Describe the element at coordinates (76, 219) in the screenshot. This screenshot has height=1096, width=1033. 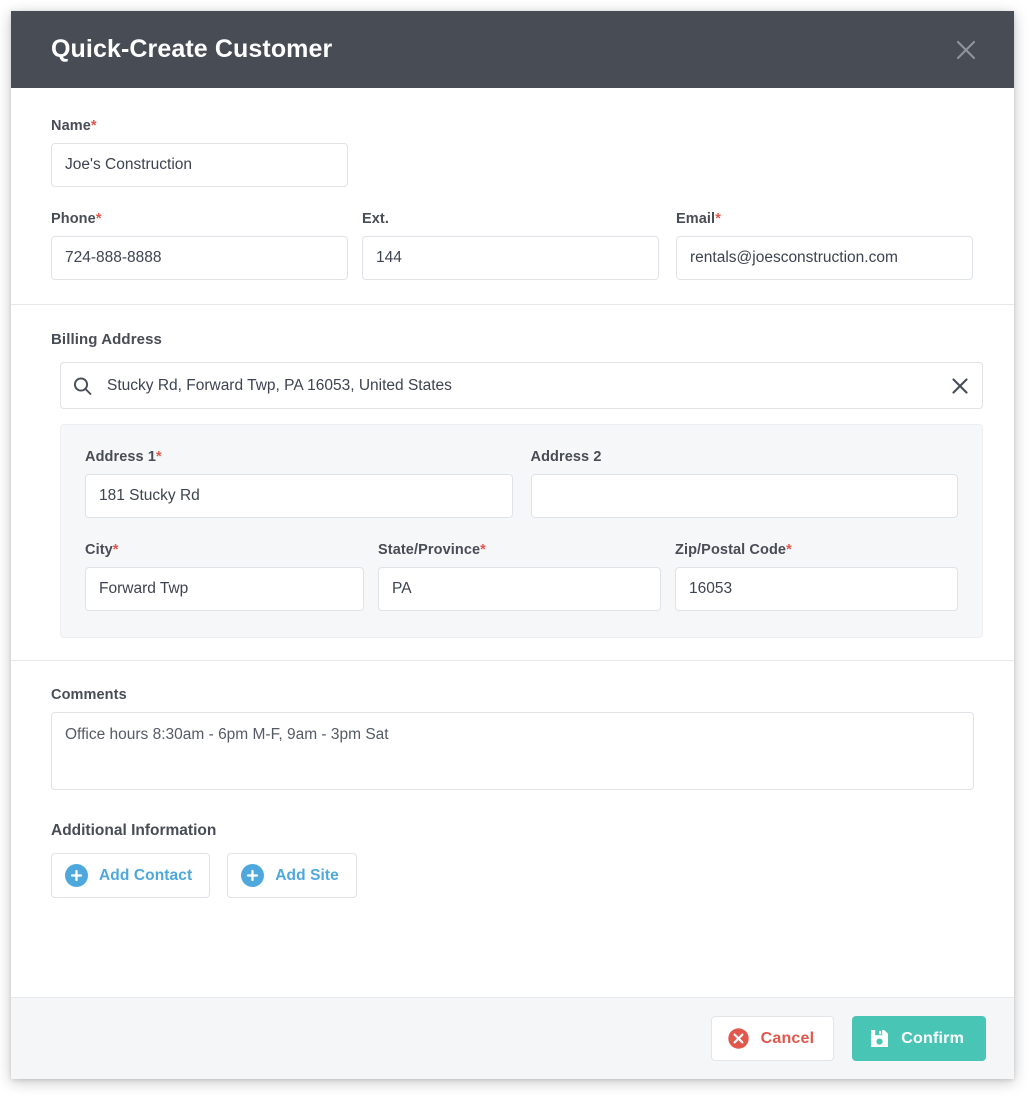
I see `phone-label: Phone*` at that location.